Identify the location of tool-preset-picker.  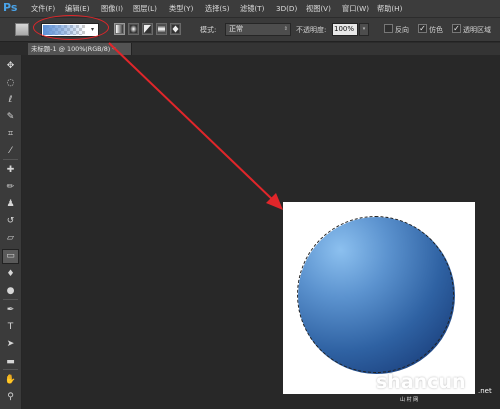
(22, 29).